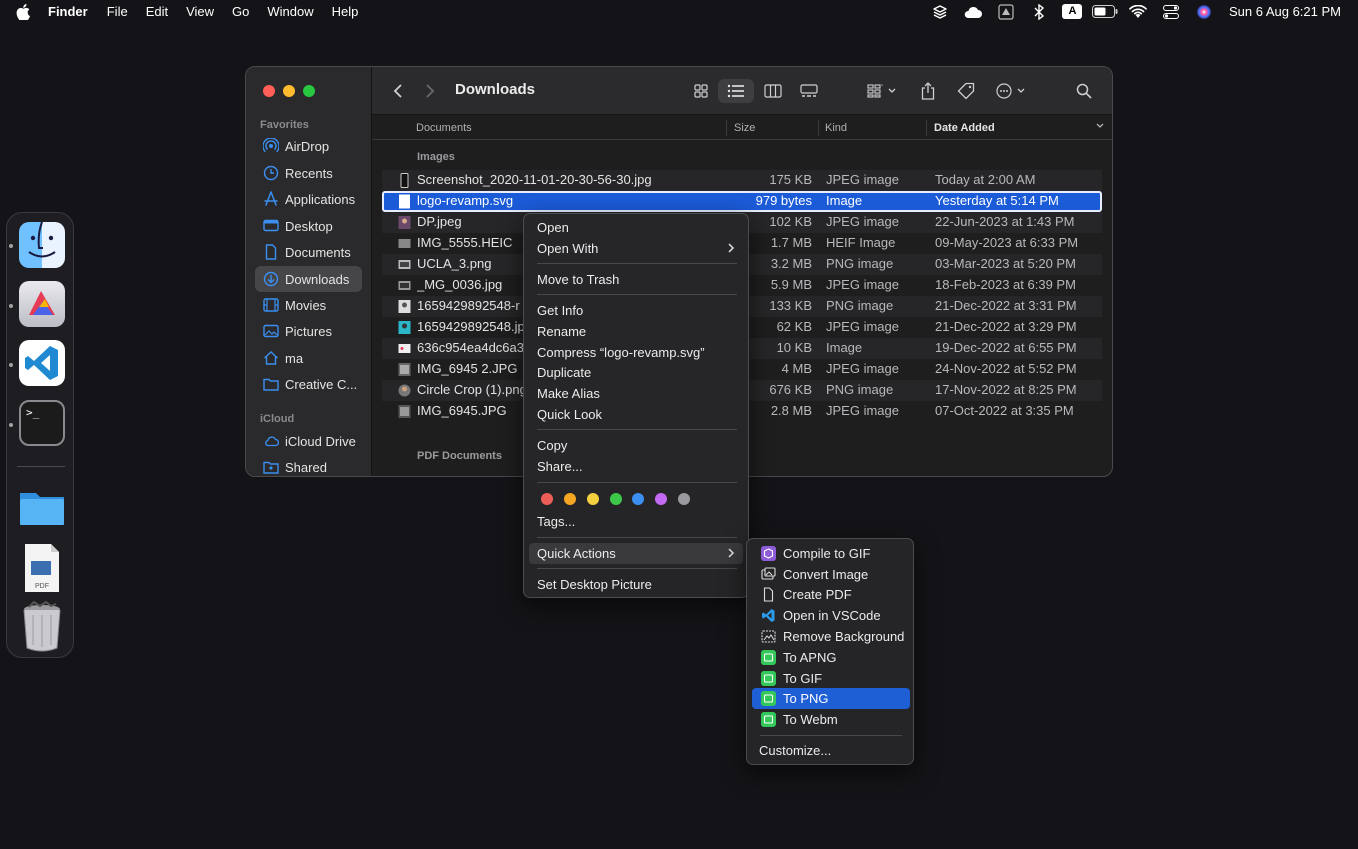 The width and height of the screenshot is (1358, 849). Describe the element at coordinates (42, 508) in the screenshot. I see `folder-icon` at that location.